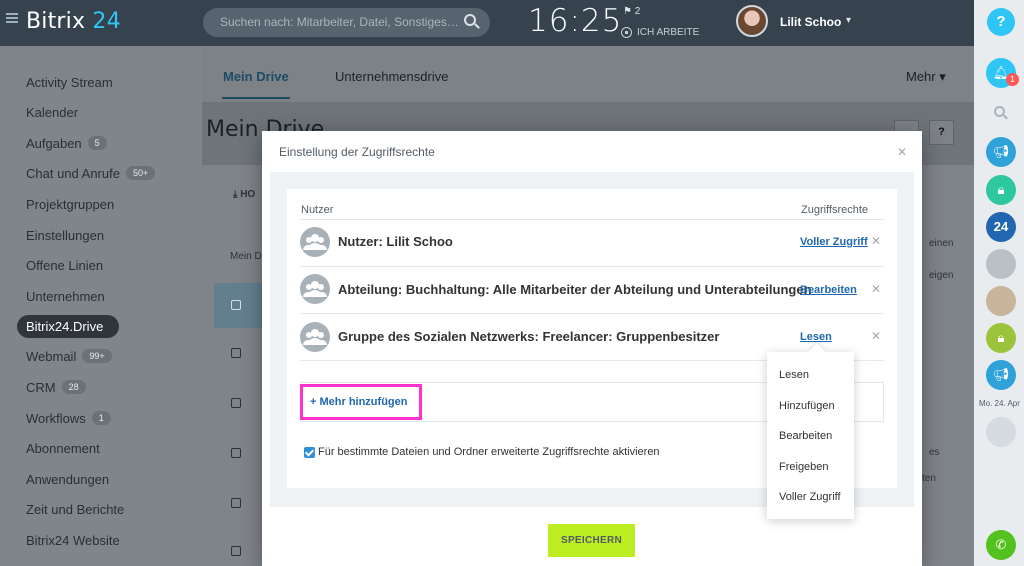 The width and height of the screenshot is (1024, 566). I want to click on permission-select: Bearbeiten, so click(828, 290).